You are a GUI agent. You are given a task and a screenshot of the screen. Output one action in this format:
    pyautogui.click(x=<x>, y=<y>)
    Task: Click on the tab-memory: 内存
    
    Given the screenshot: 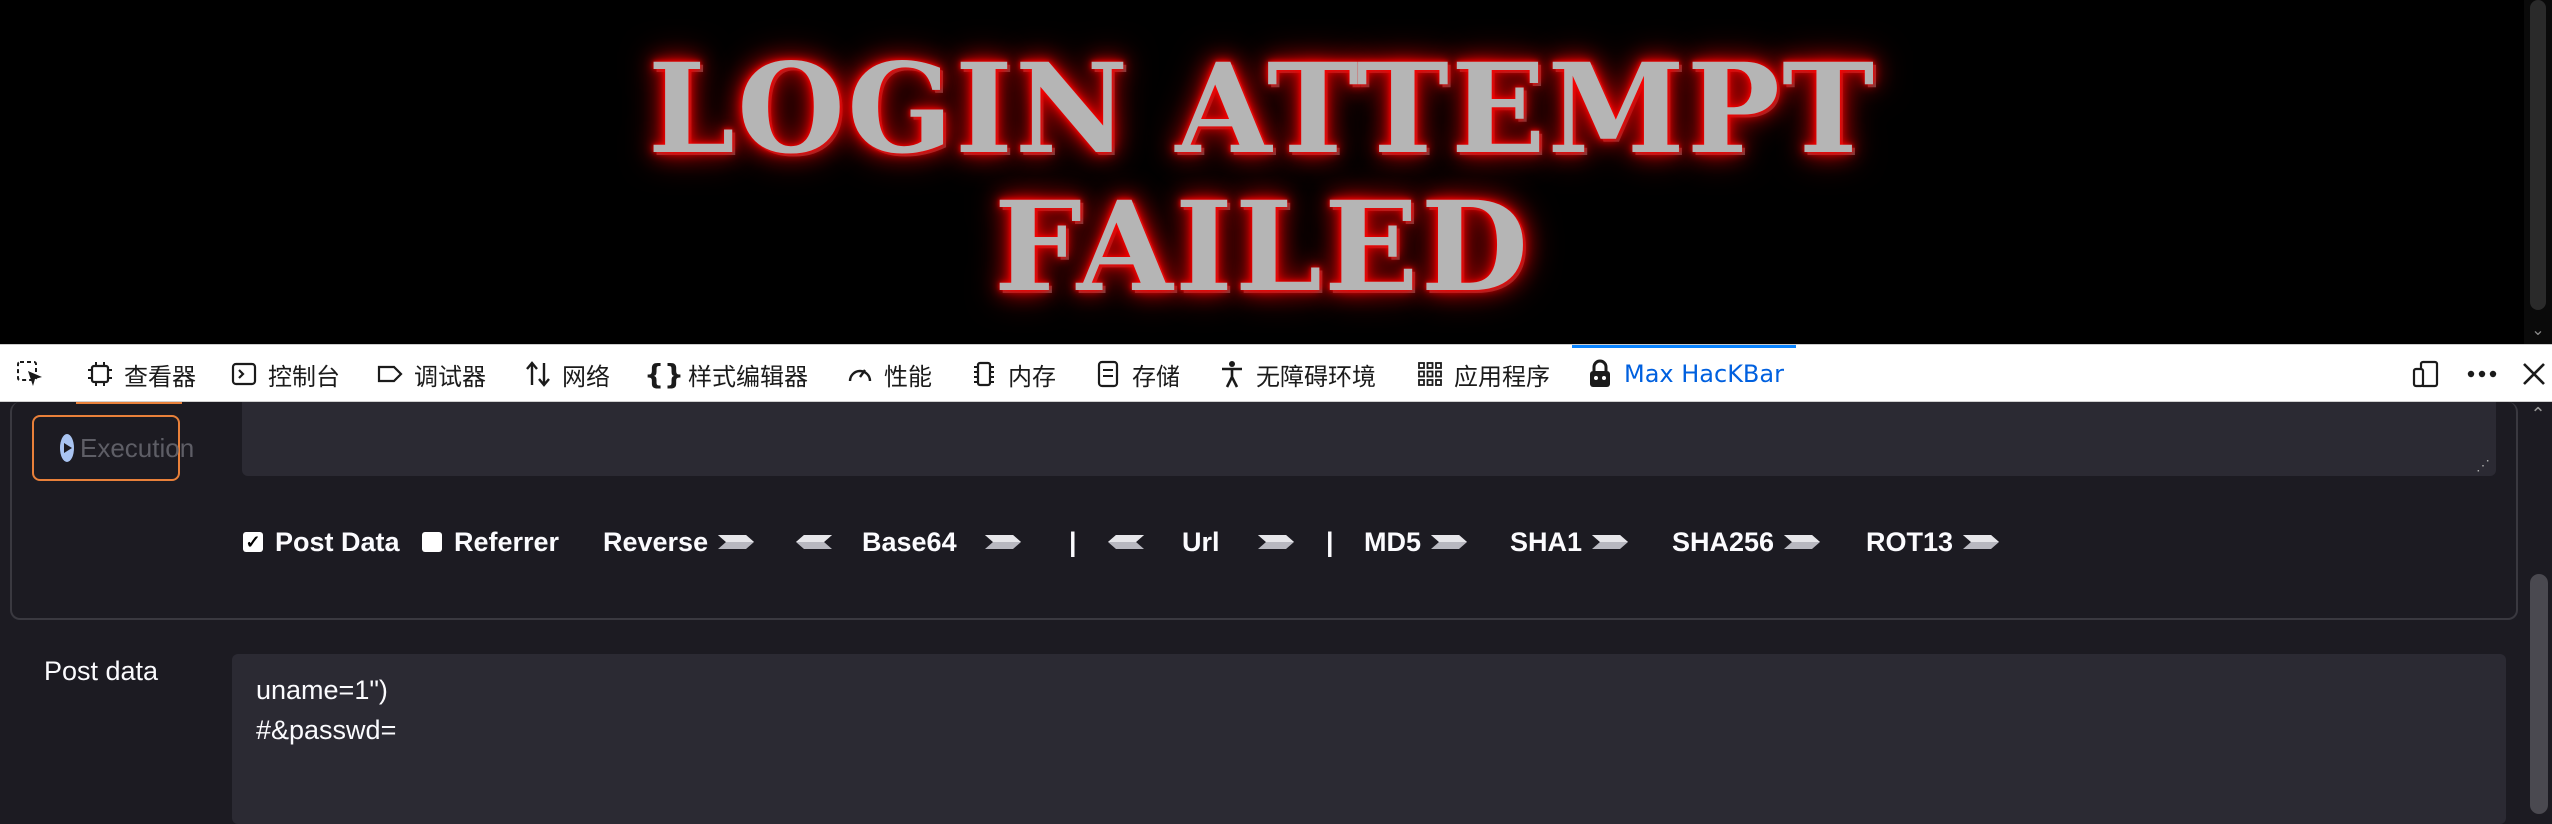 What is the action you would take?
    pyautogui.click(x=1012, y=374)
    